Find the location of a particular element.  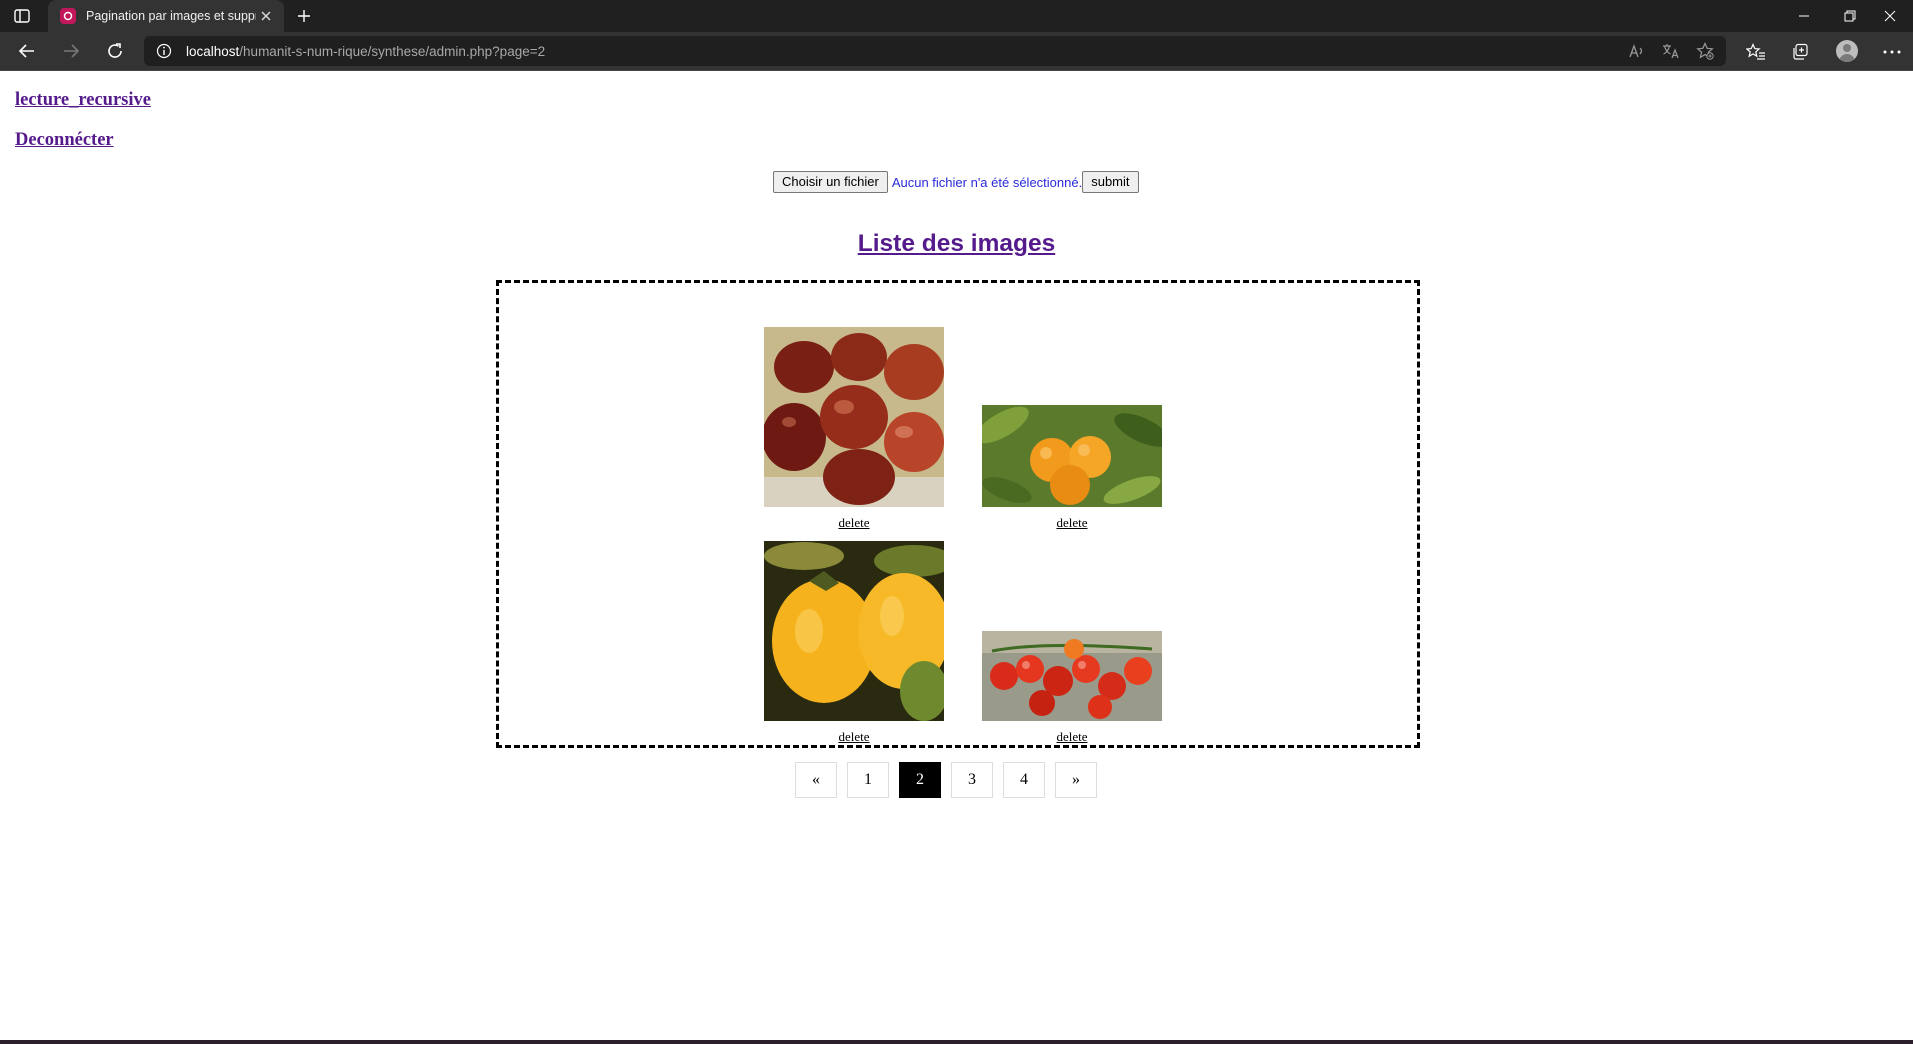

gallery-image-jujubes is located at coordinates (854, 417).